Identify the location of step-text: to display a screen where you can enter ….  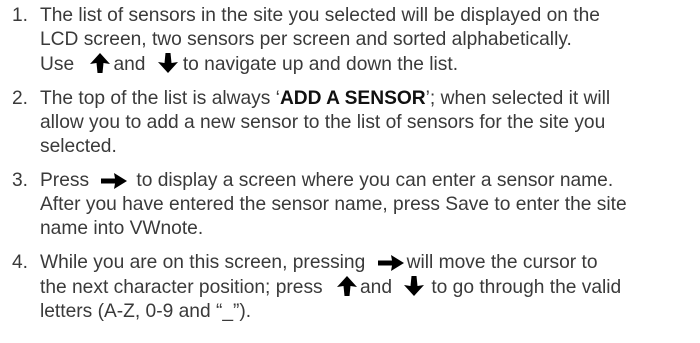
(375, 180).